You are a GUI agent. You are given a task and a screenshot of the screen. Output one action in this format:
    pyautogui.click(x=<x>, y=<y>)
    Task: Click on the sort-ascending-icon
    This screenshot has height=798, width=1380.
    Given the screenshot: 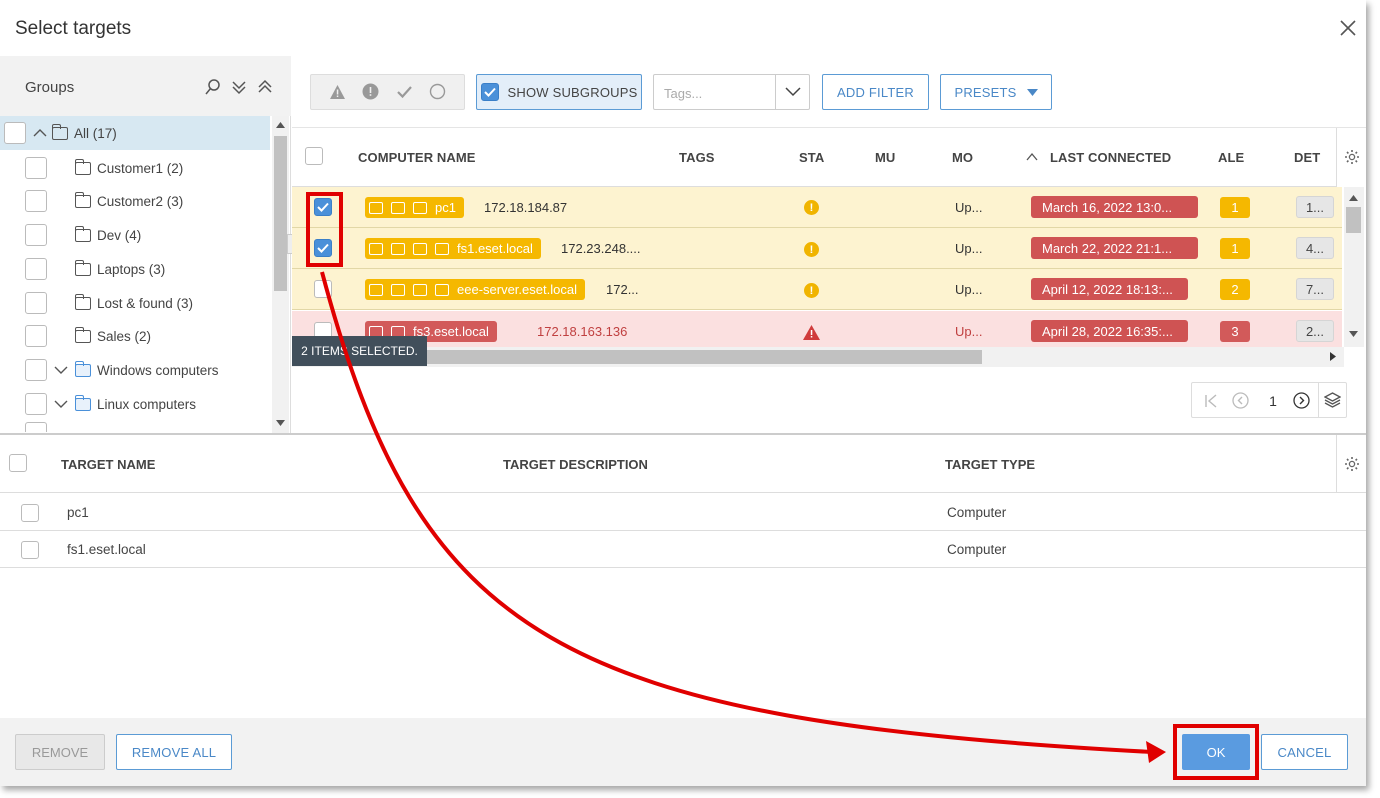 What is the action you would take?
    pyautogui.click(x=1032, y=157)
    